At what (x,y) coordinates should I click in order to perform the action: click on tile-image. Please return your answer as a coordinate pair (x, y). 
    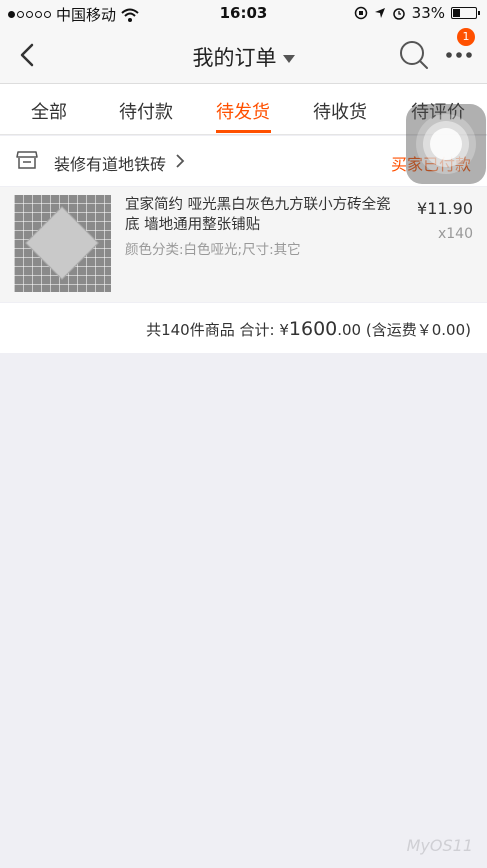
    Looking at the image, I should click on (62, 243).